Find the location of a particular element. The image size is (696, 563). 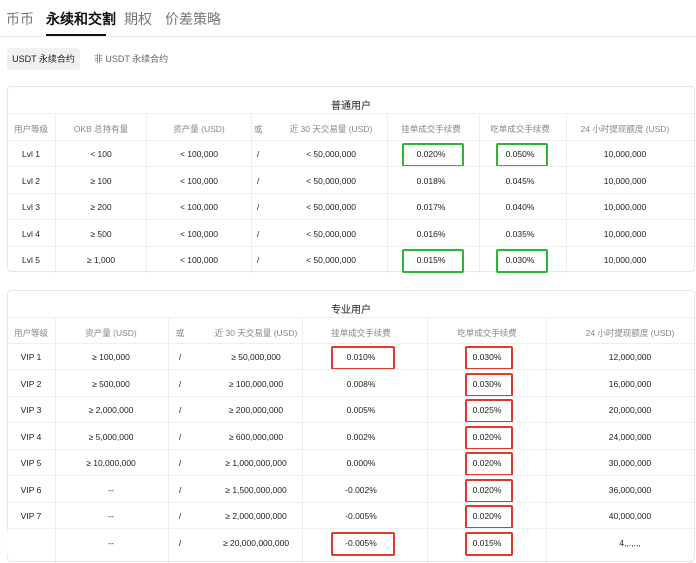

table-cell: 20,000,000 is located at coordinates (630, 410).